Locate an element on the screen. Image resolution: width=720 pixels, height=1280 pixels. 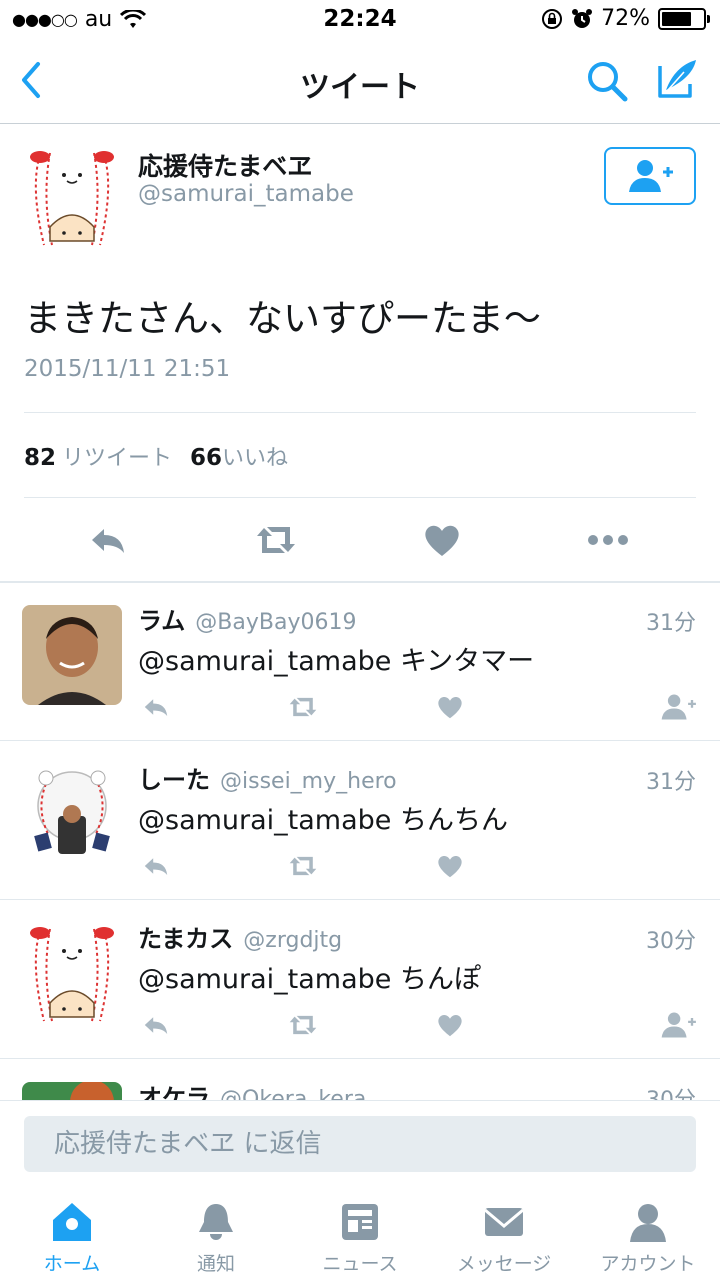
tab-news: ニュース is located at coordinates (360, 1234).